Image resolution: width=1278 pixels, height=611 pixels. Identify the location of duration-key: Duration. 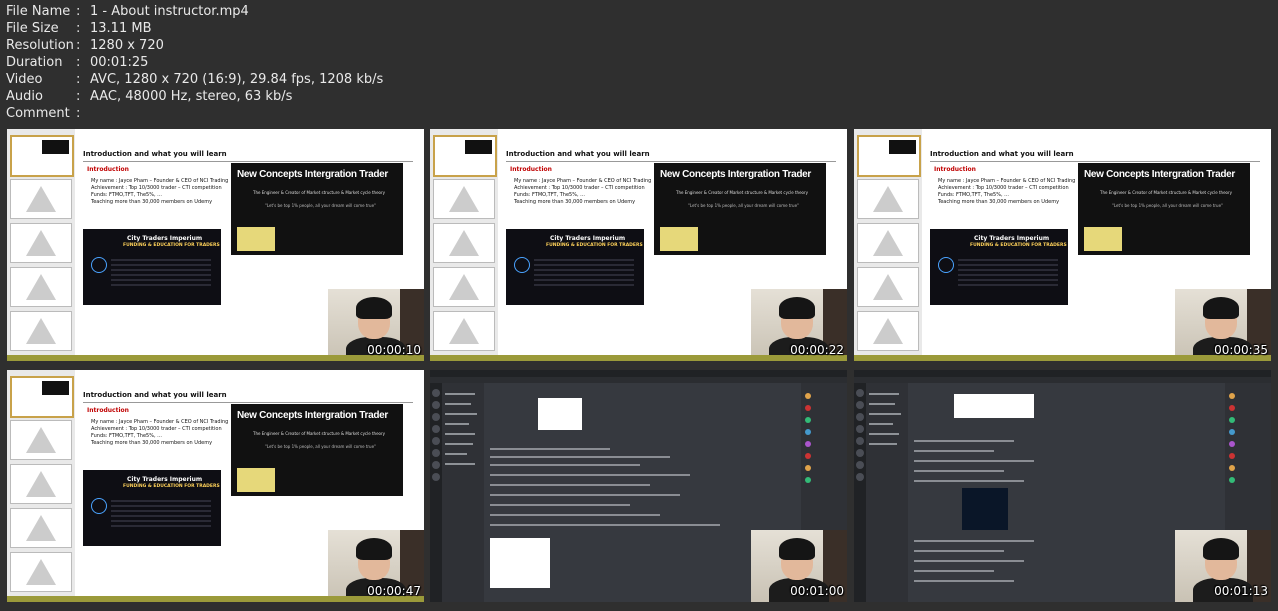
(34, 62).